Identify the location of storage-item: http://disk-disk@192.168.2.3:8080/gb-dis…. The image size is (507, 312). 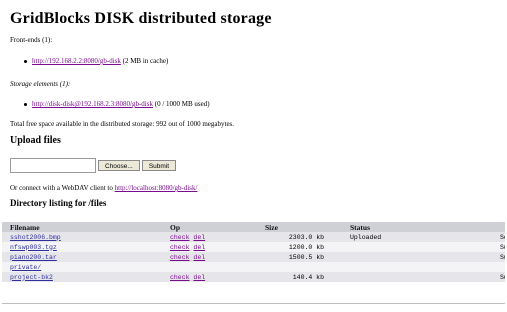
(117, 104).